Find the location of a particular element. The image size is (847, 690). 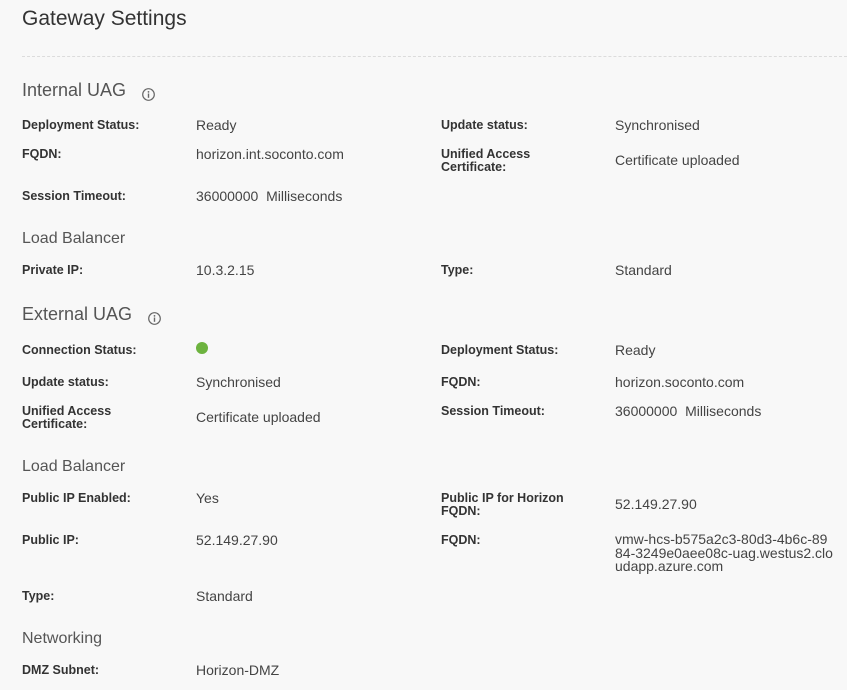

external-public-ip-horizon-value: 52.149.27.90 is located at coordinates (656, 504).